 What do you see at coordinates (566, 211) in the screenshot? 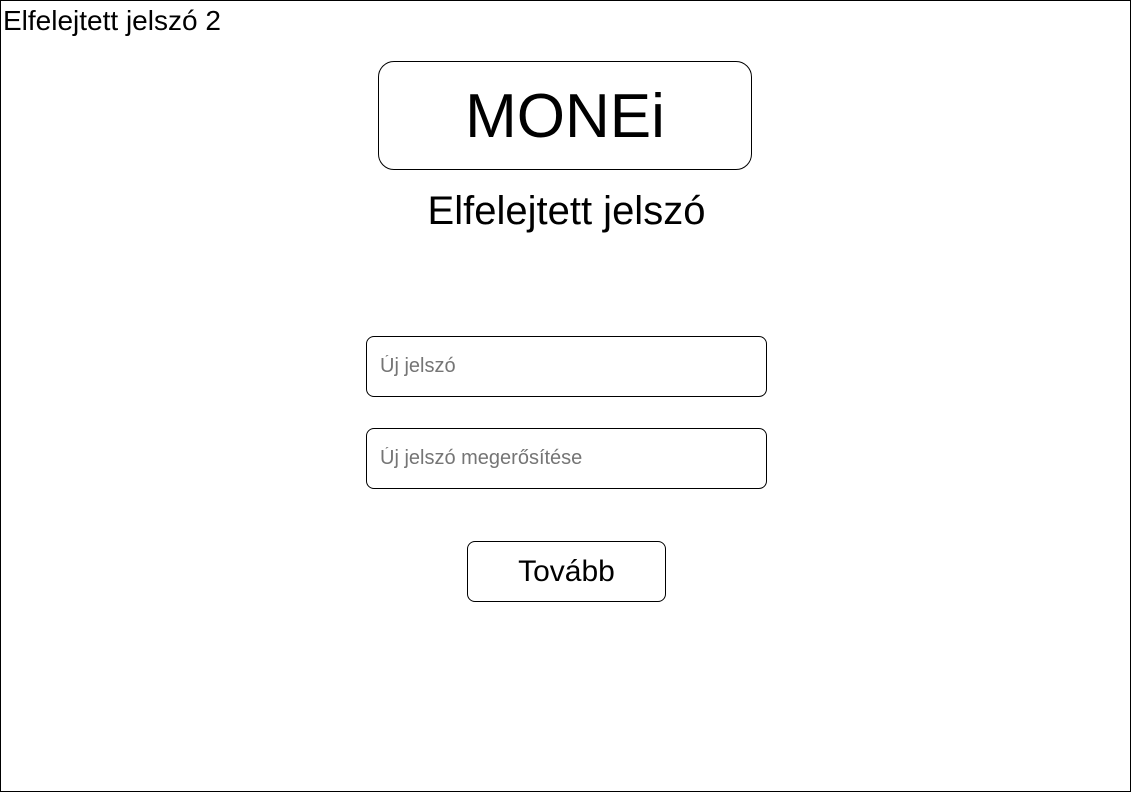
I see `page-title: Elfelejtett jelszó` at bounding box center [566, 211].